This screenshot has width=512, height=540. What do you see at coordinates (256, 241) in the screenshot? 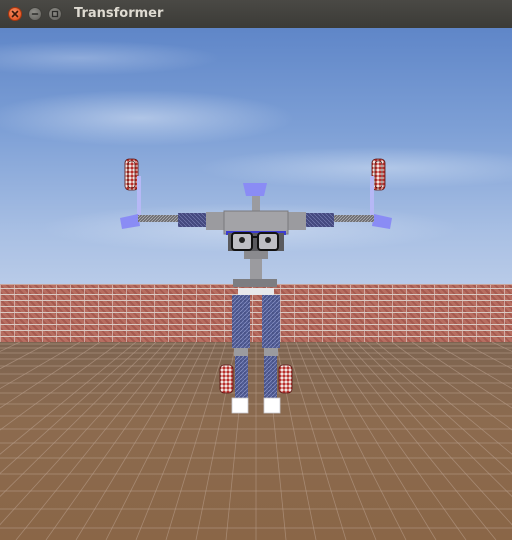
I see `robot-face` at bounding box center [256, 241].